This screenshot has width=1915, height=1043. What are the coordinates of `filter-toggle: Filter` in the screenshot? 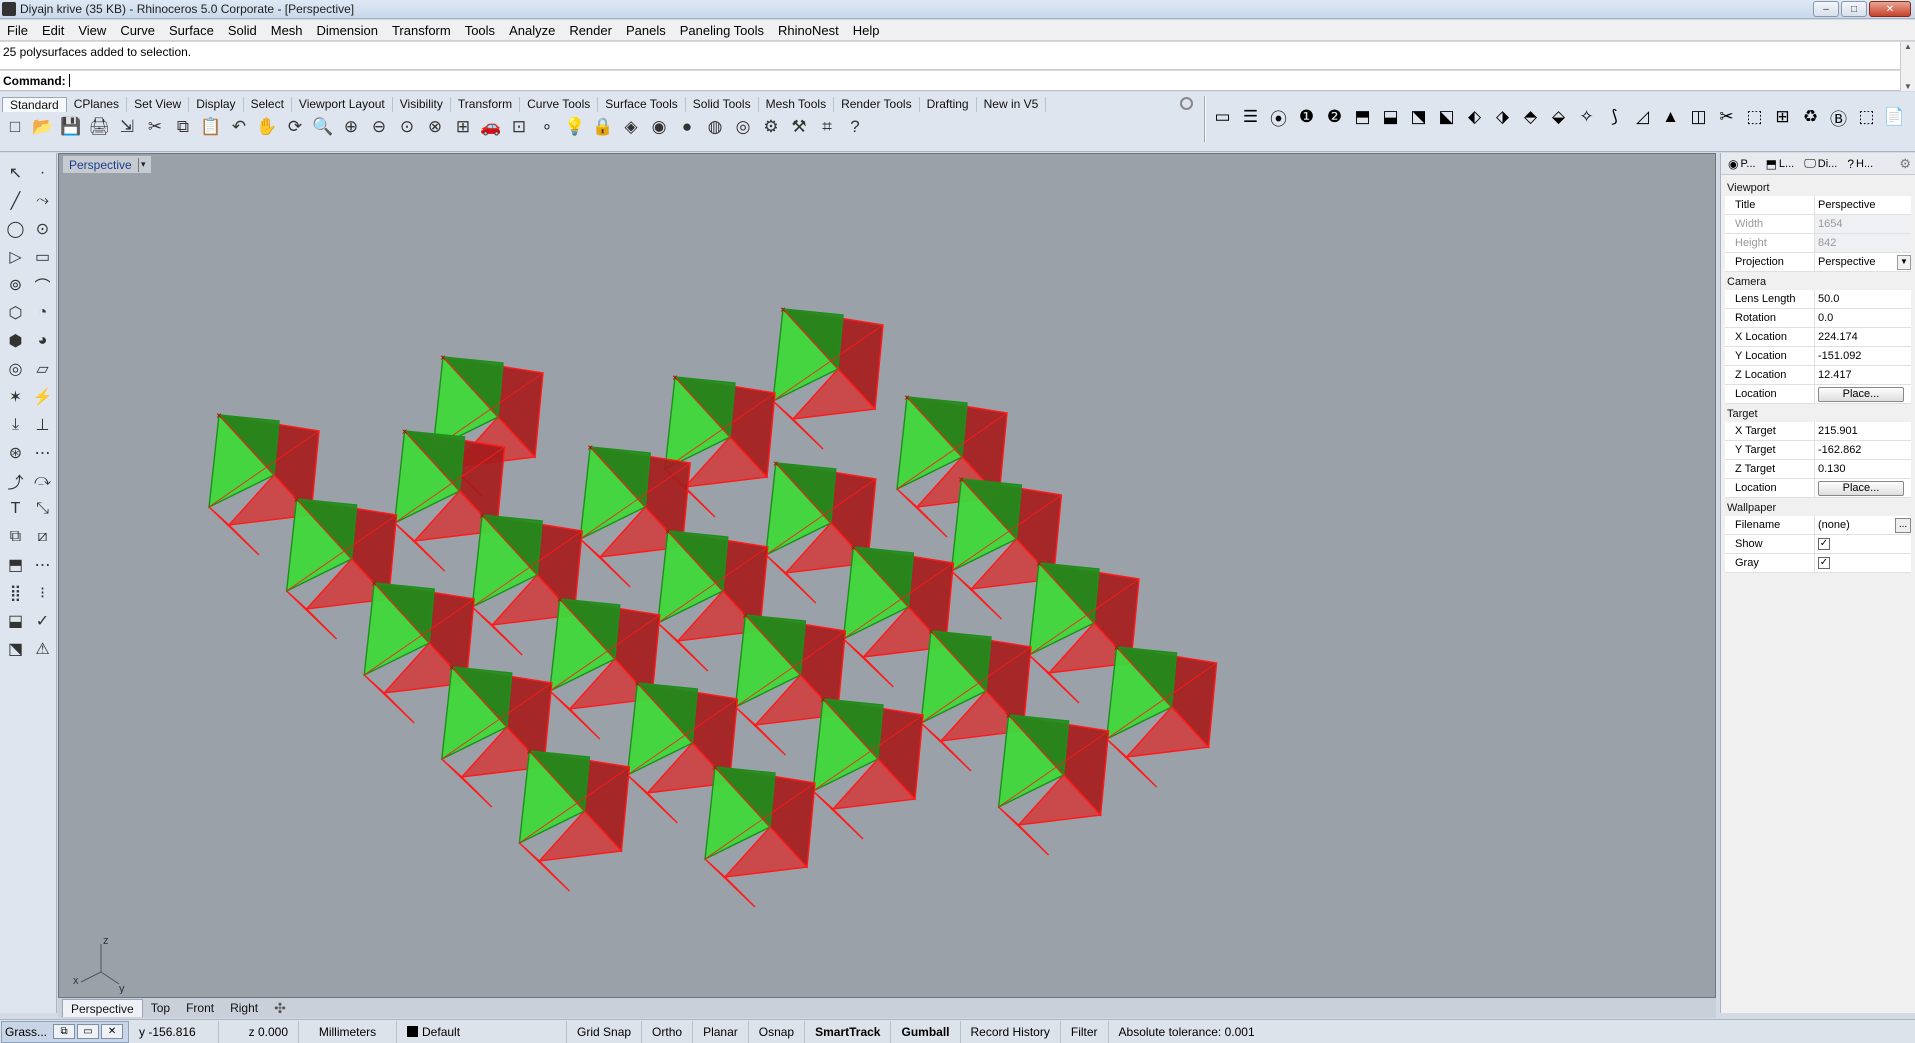 It's located at (1085, 1031).